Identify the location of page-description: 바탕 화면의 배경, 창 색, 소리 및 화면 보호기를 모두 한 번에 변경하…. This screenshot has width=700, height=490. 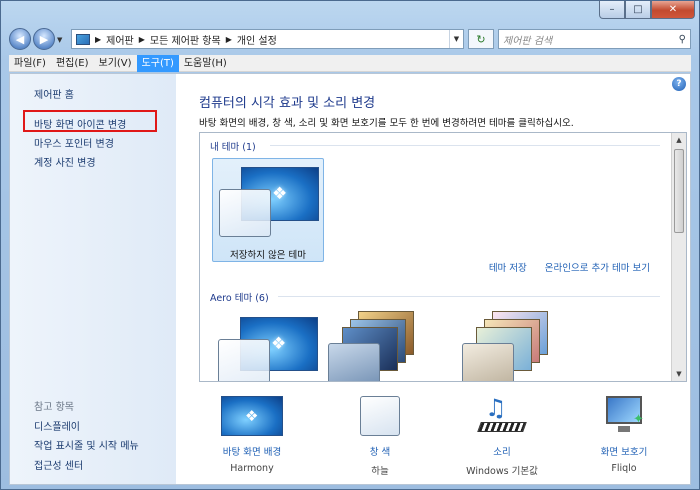
(386, 123).